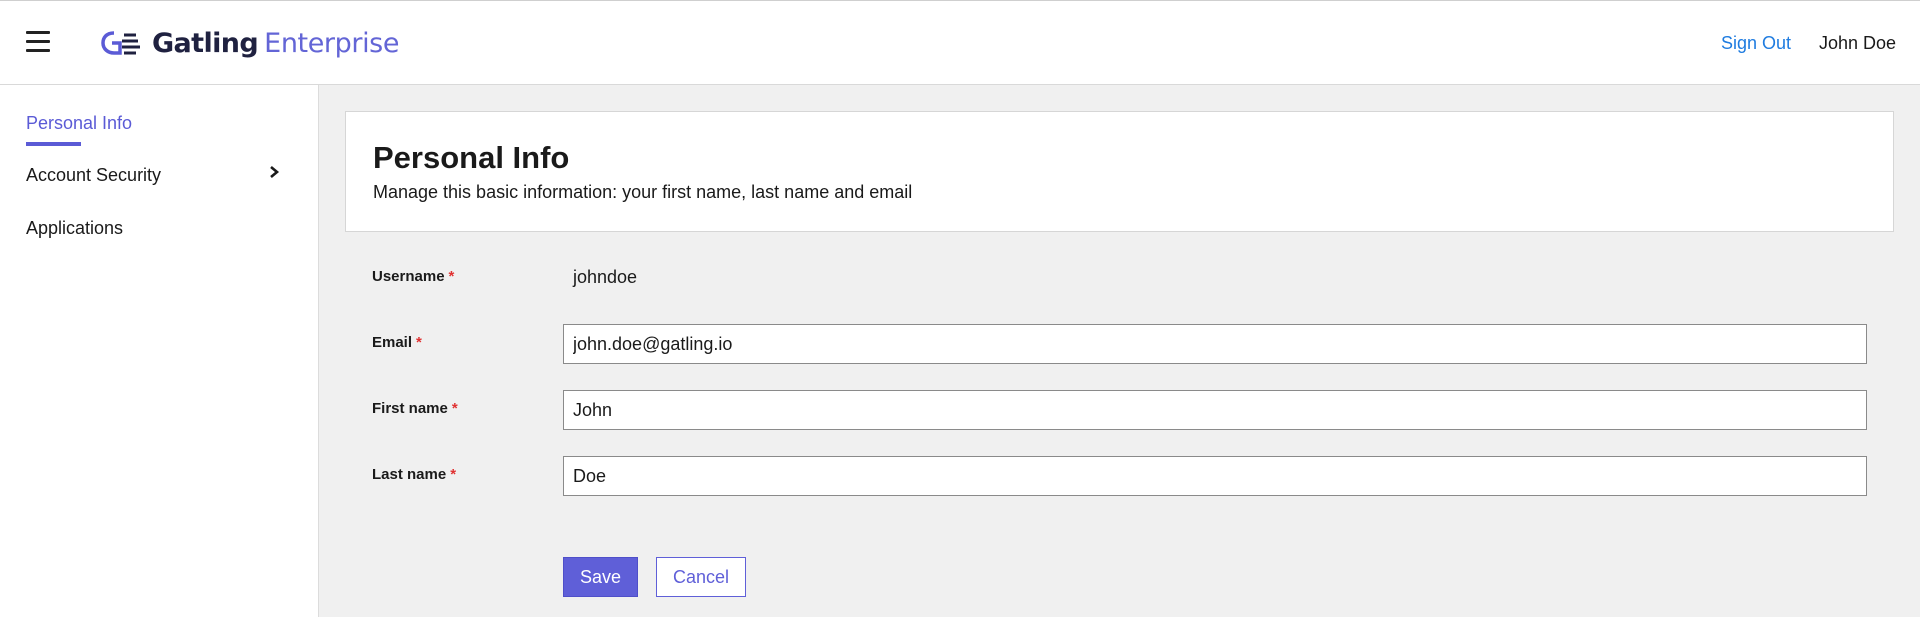  What do you see at coordinates (397, 342) in the screenshot?
I see `email-label: Email *` at bounding box center [397, 342].